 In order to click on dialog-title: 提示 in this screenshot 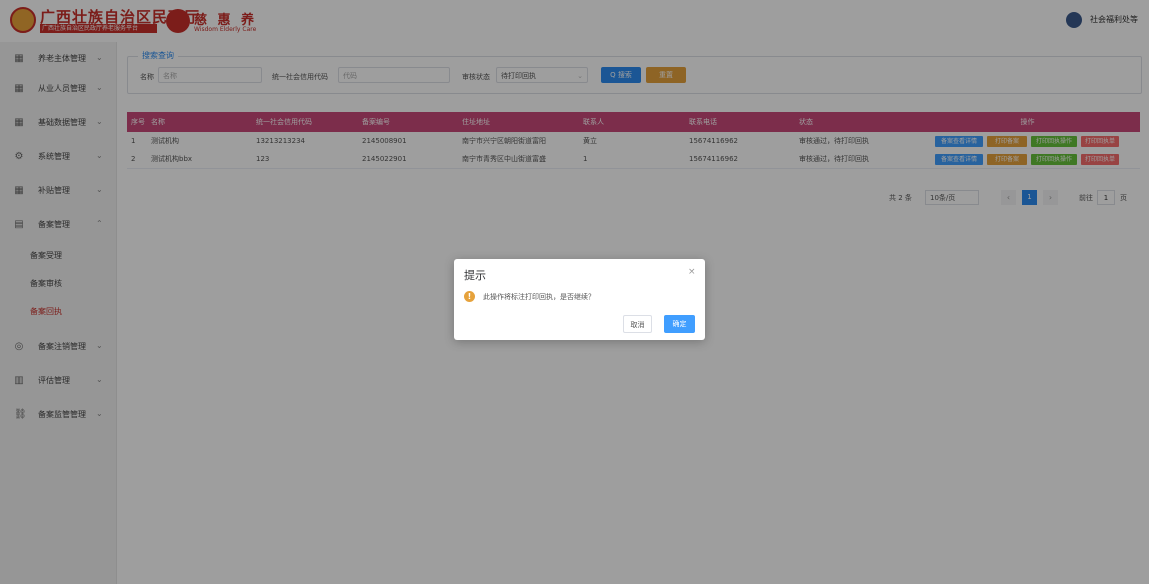, I will do `click(475, 275)`.